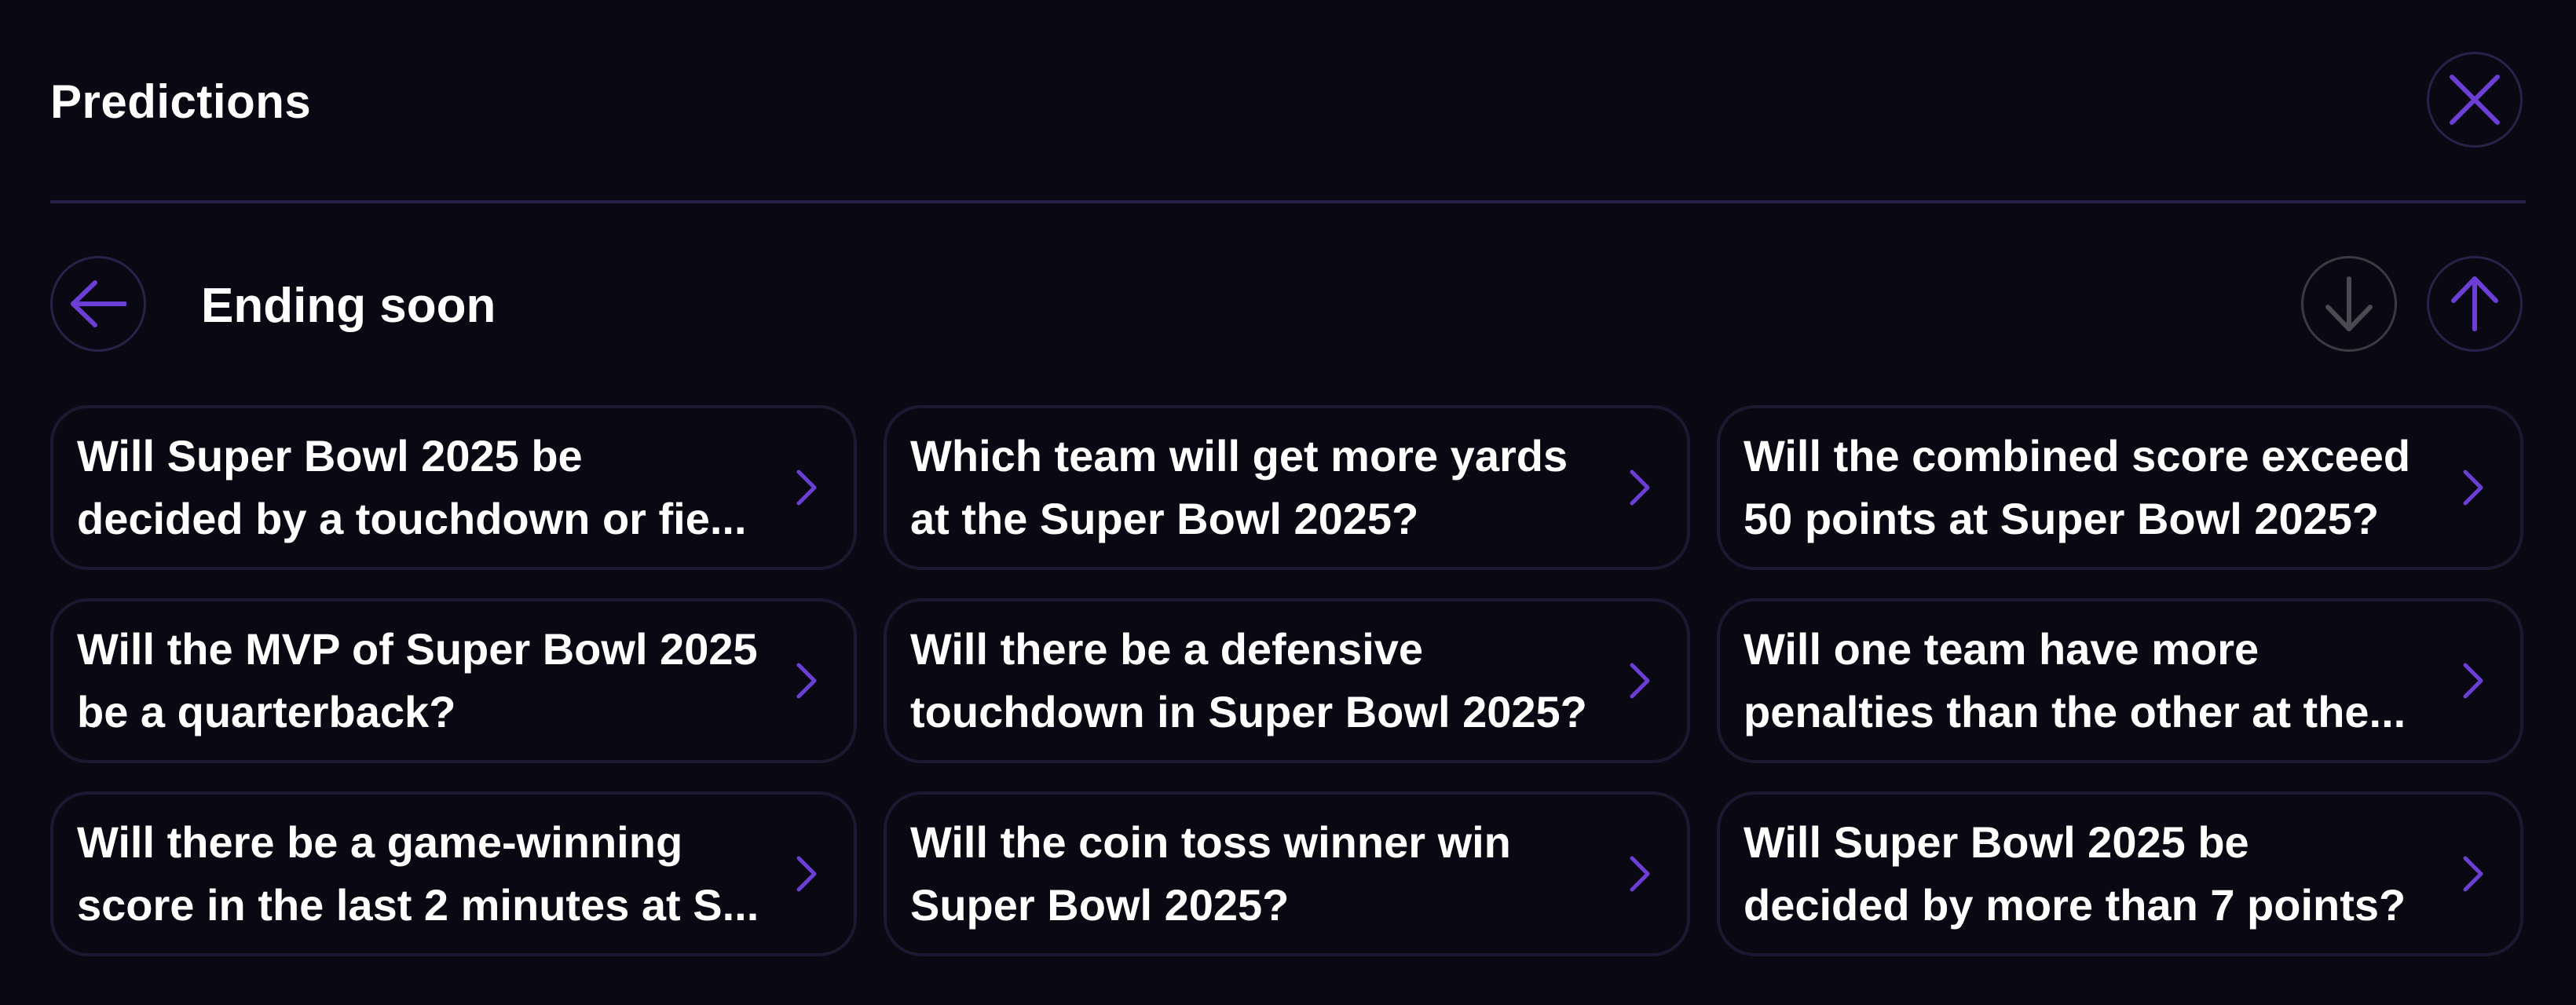 The width and height of the screenshot is (2576, 1005). What do you see at coordinates (181, 101) in the screenshot?
I see `page-title: Predictions` at bounding box center [181, 101].